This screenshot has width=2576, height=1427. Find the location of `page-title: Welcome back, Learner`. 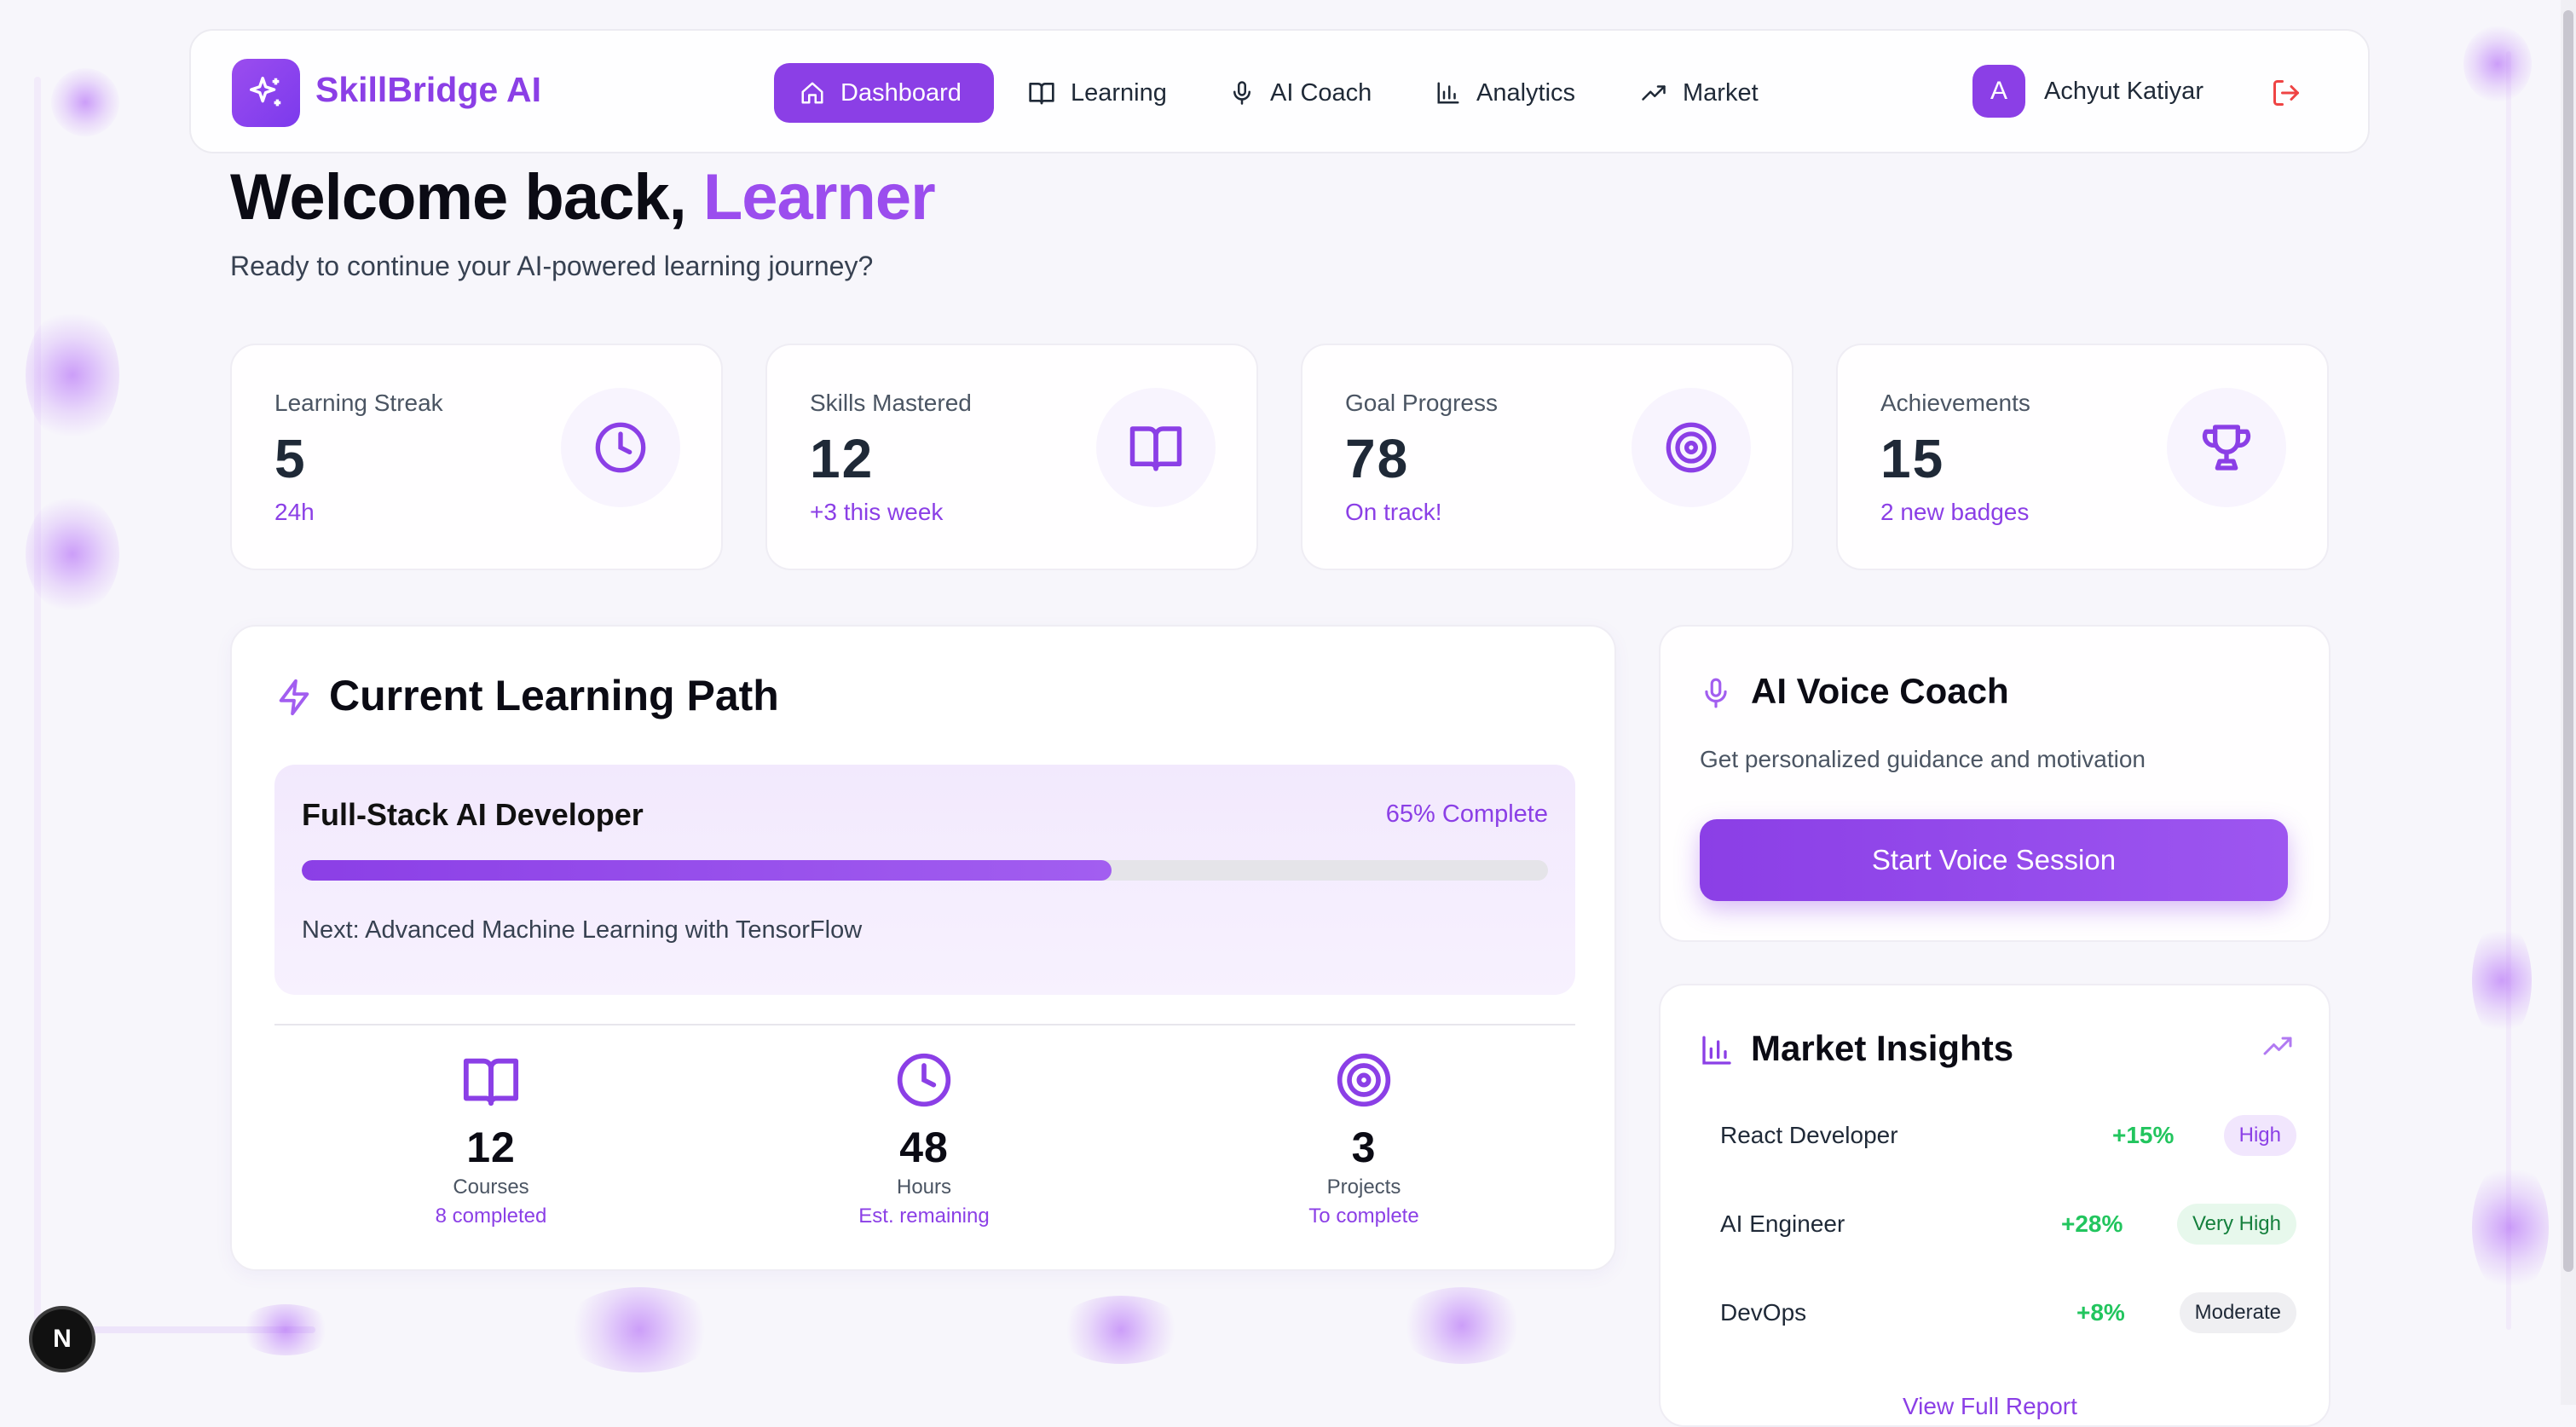

page-title: Welcome back, Learner is located at coordinates (583, 197).